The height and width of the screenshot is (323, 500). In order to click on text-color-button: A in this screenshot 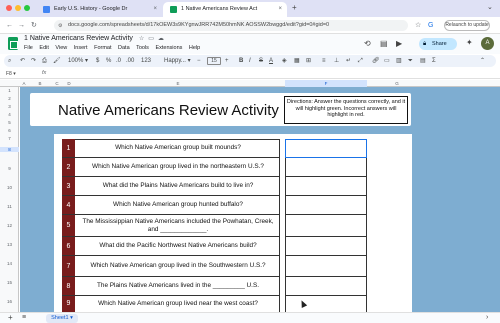, I will do `click(271, 61)`.